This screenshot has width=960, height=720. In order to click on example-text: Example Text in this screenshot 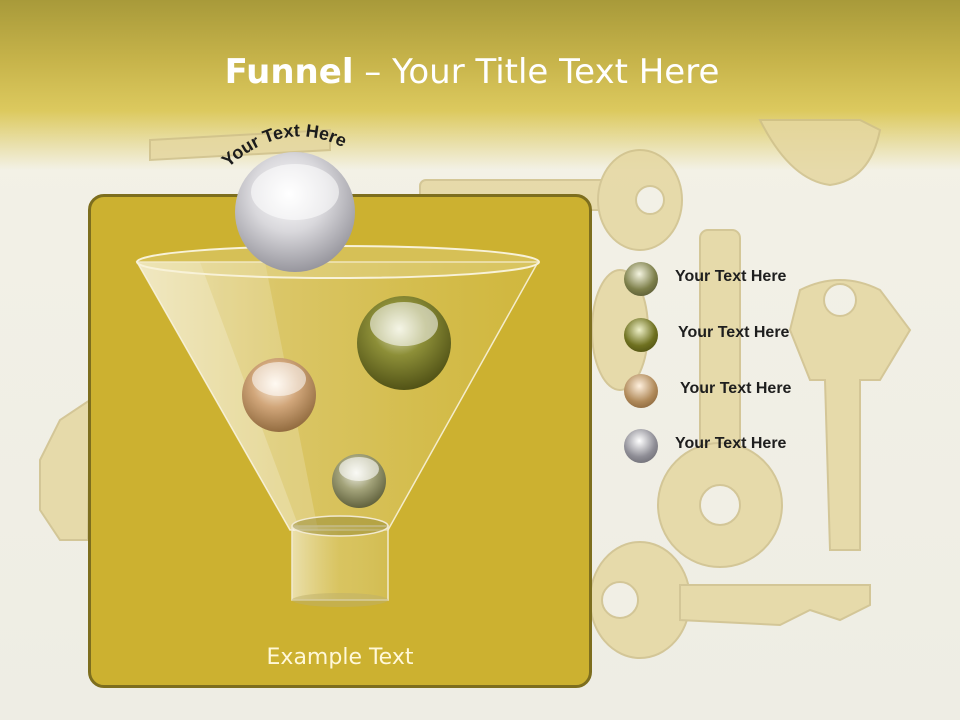, I will do `click(340, 657)`.